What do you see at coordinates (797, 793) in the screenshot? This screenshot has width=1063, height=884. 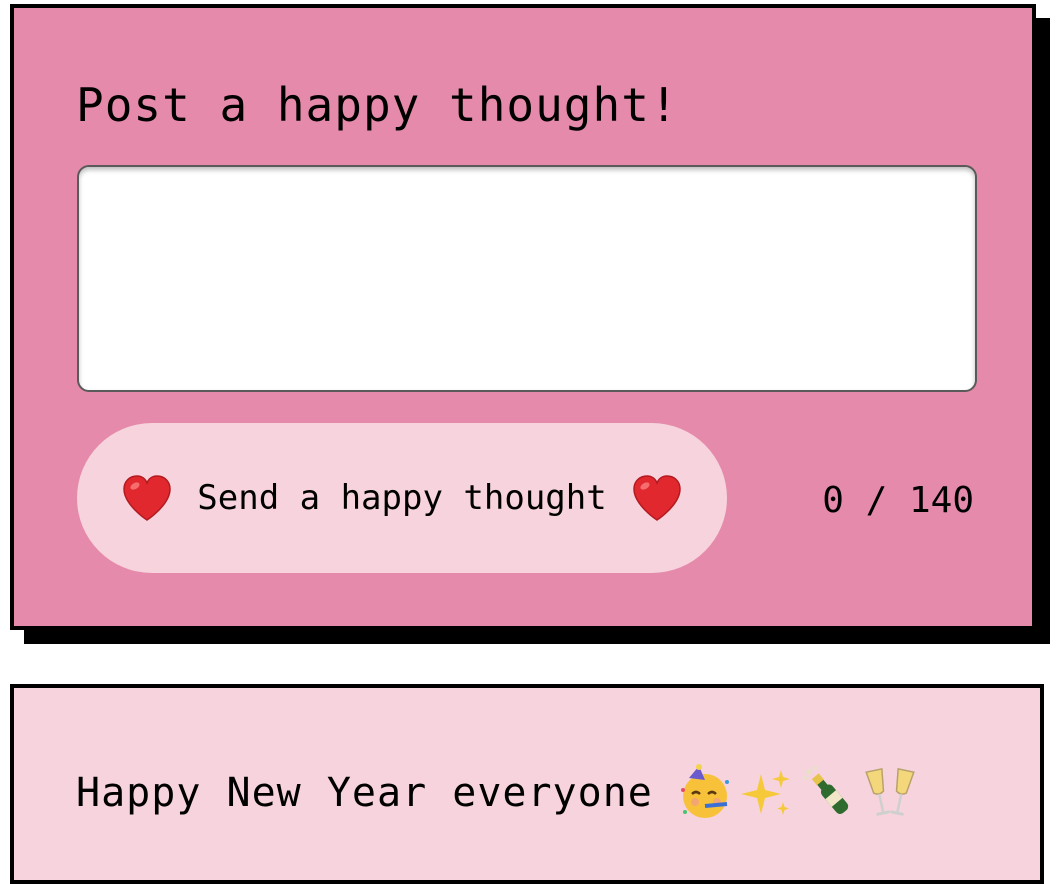 I see `message-emojis` at bounding box center [797, 793].